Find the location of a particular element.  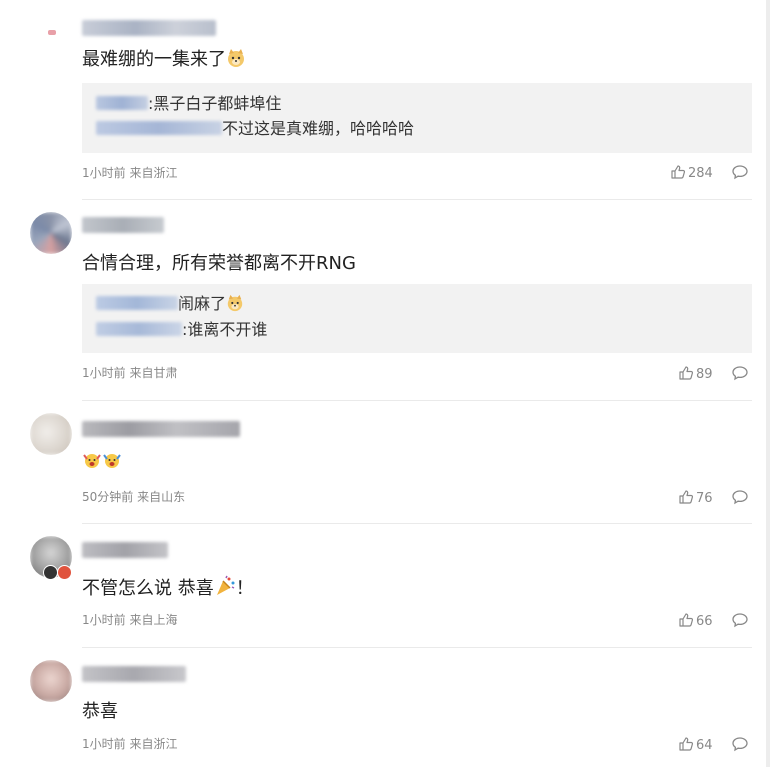

page-scrollbar is located at coordinates (768, 383).